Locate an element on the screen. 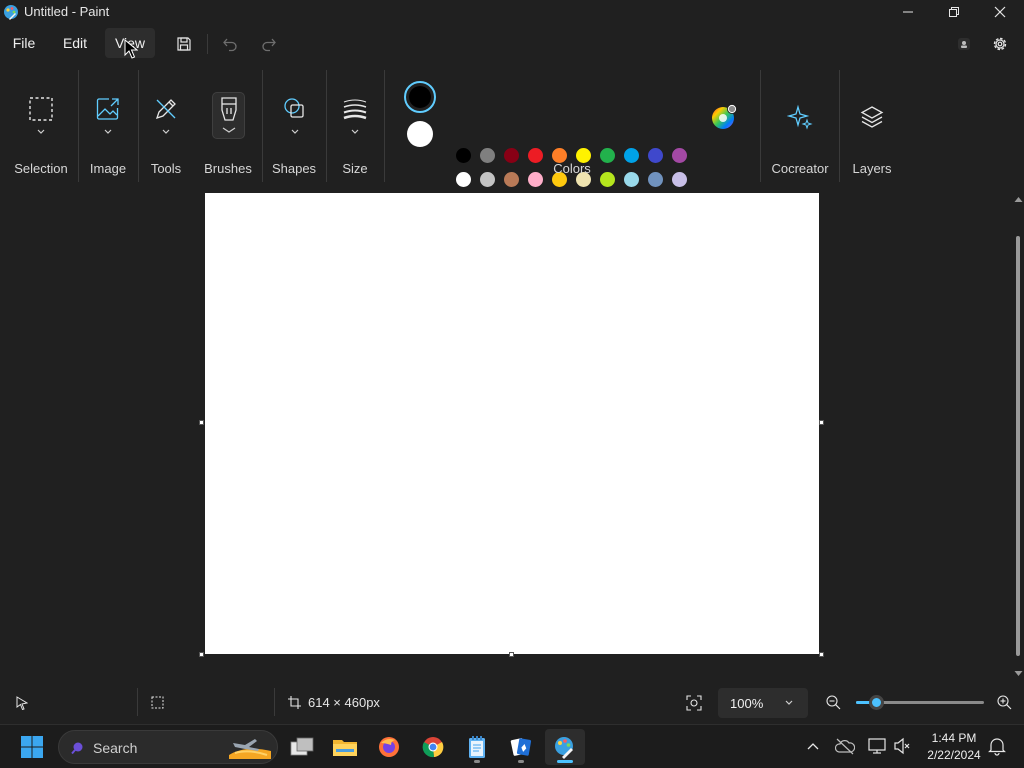 The height and width of the screenshot is (768, 1024). taskbar-paint is located at coordinates (565, 747).